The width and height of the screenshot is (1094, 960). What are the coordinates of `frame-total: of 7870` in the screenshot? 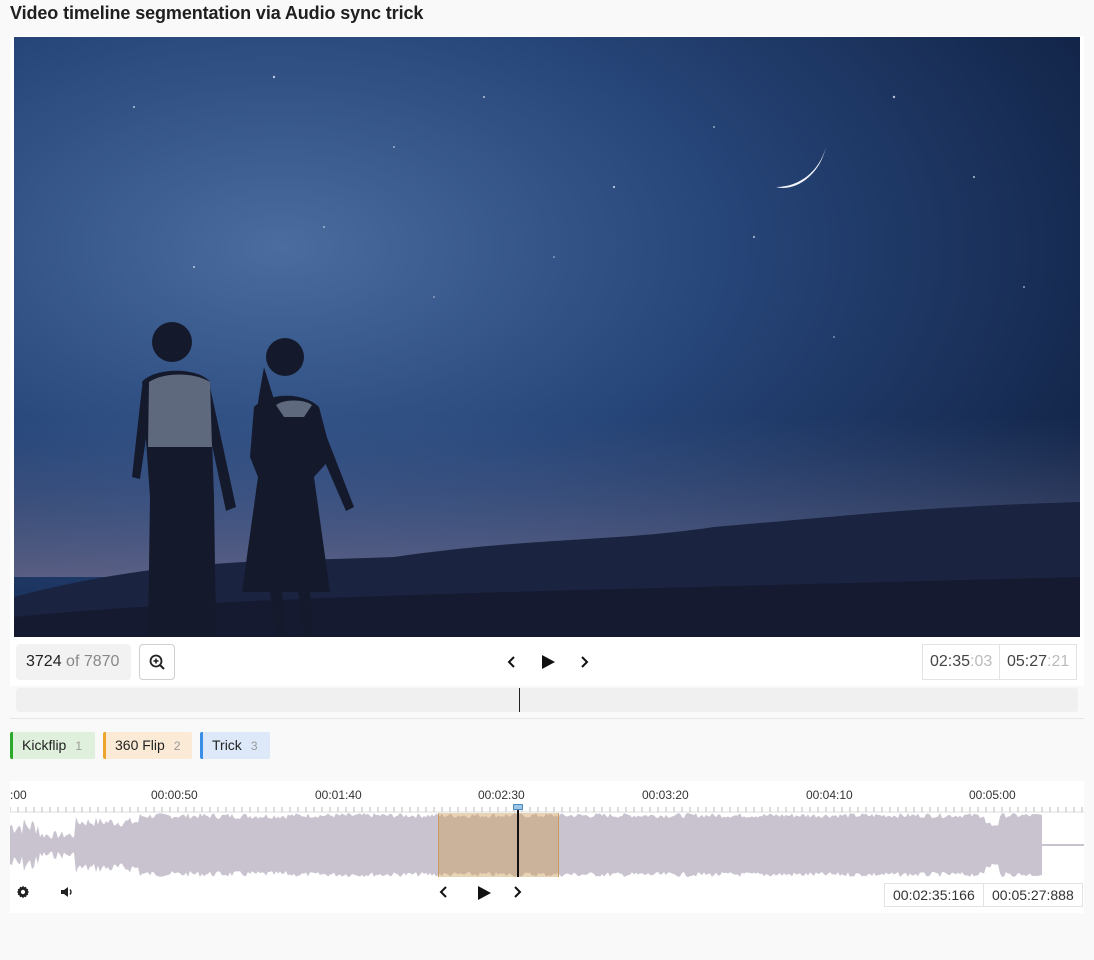 It's located at (93, 661).